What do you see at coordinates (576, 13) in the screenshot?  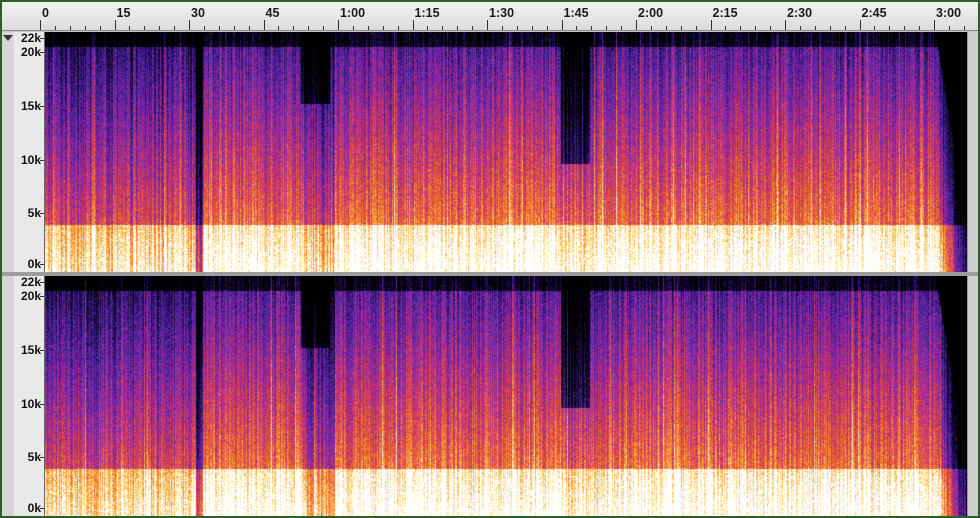 I see `timeline-label: 1:45` at bounding box center [576, 13].